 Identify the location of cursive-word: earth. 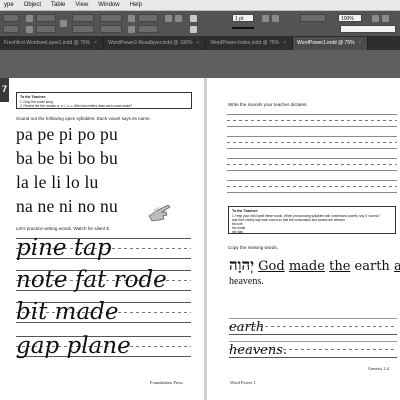
(247, 327).